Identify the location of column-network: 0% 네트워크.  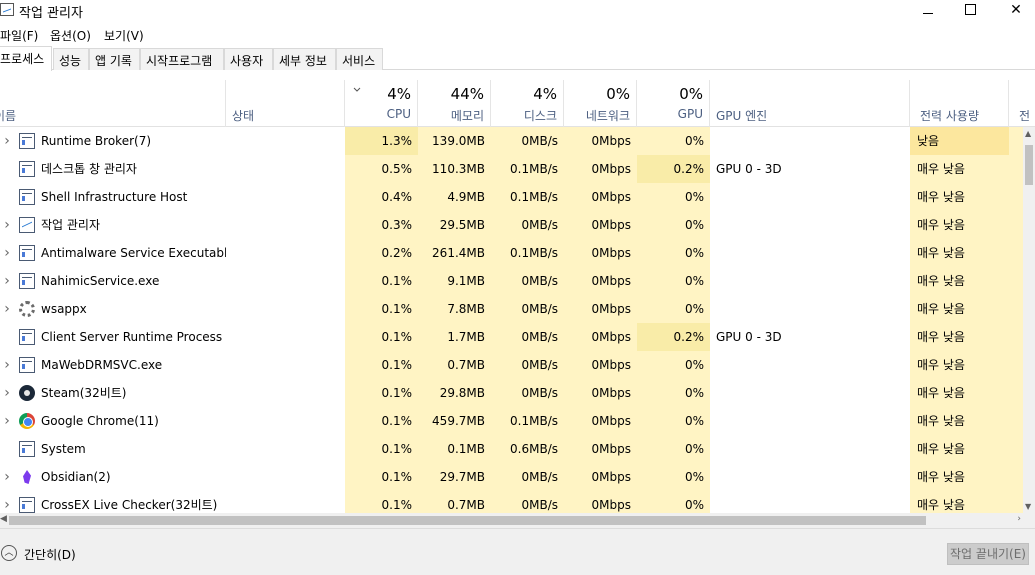
(600, 103).